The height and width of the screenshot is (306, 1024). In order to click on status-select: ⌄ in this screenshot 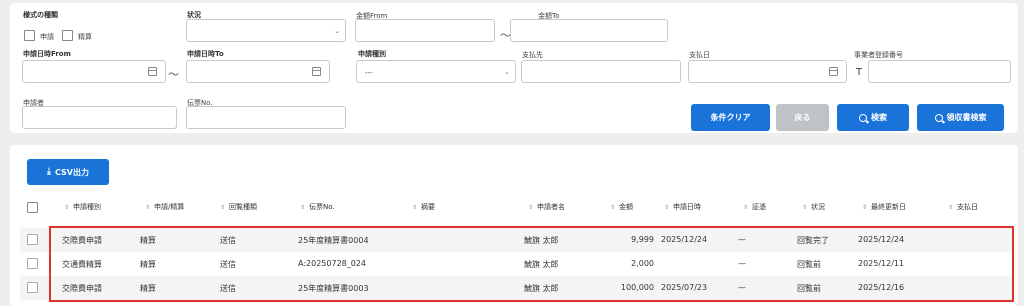, I will do `click(266, 30)`.